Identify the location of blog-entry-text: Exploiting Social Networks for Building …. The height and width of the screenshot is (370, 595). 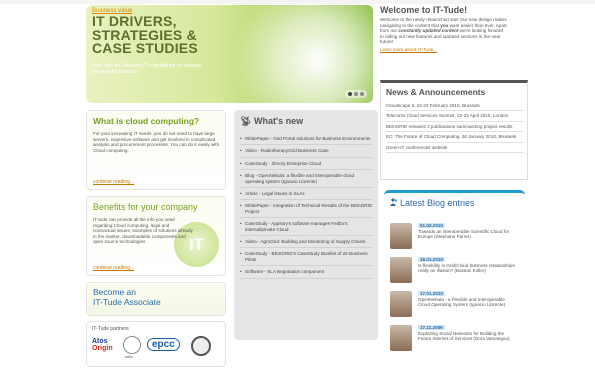
(468, 336).